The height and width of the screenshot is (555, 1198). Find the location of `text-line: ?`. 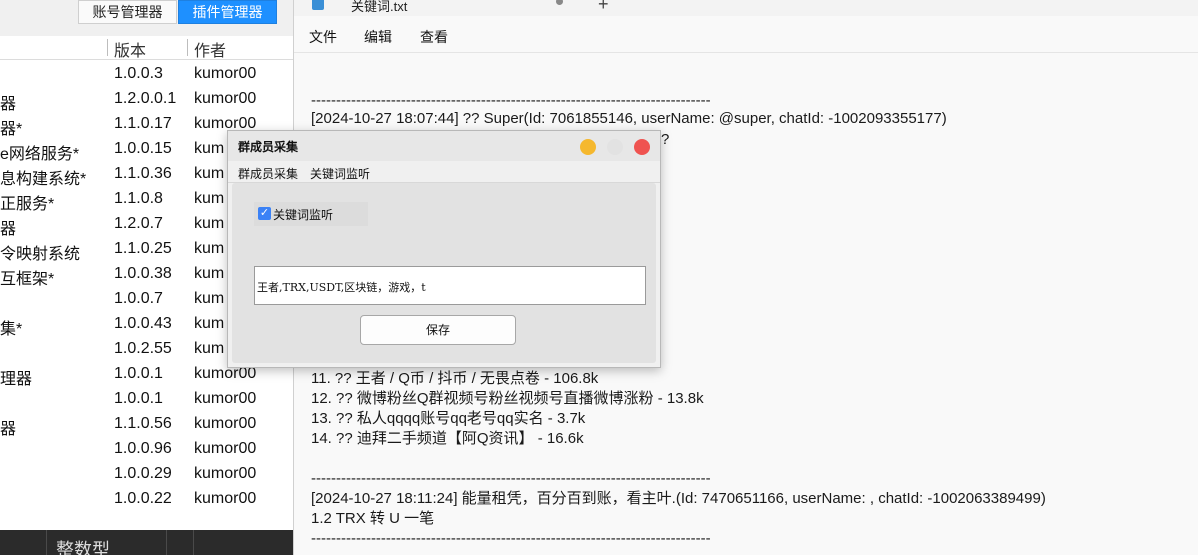

text-line: ? is located at coordinates (665, 139).